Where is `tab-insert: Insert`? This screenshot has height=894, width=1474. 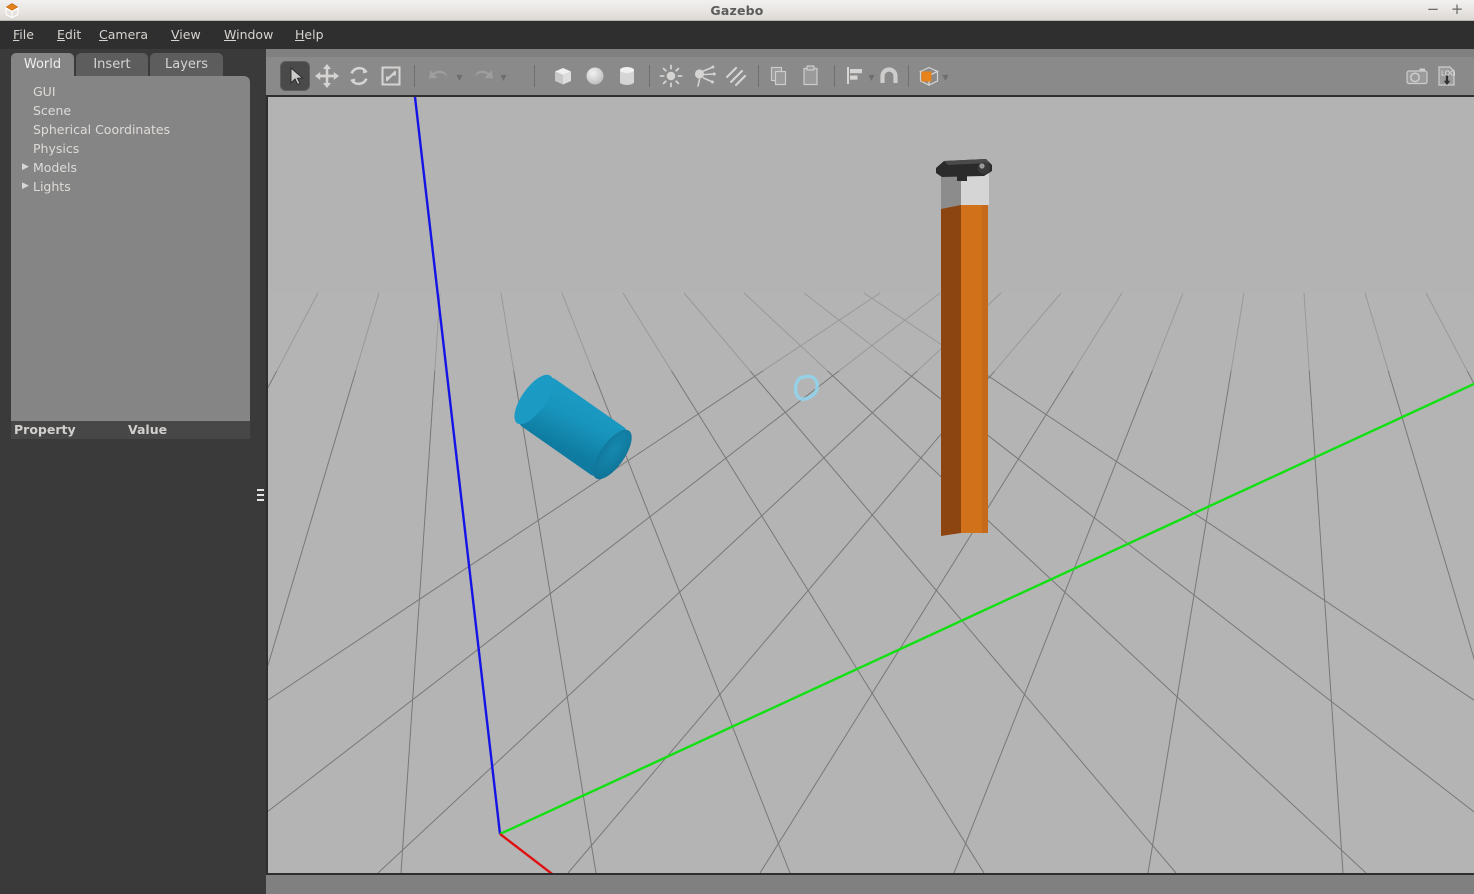
tab-insert: Insert is located at coordinates (112, 64).